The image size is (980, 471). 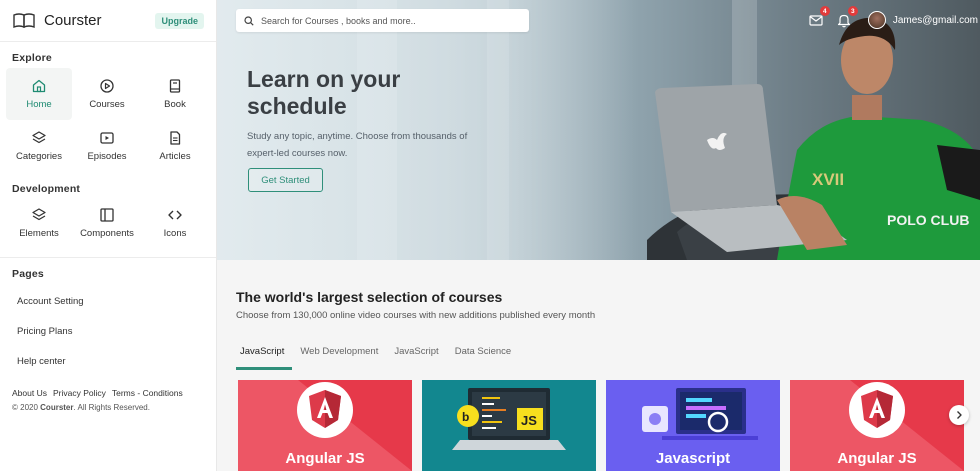 I want to click on search-icon, so click(x=249, y=20).